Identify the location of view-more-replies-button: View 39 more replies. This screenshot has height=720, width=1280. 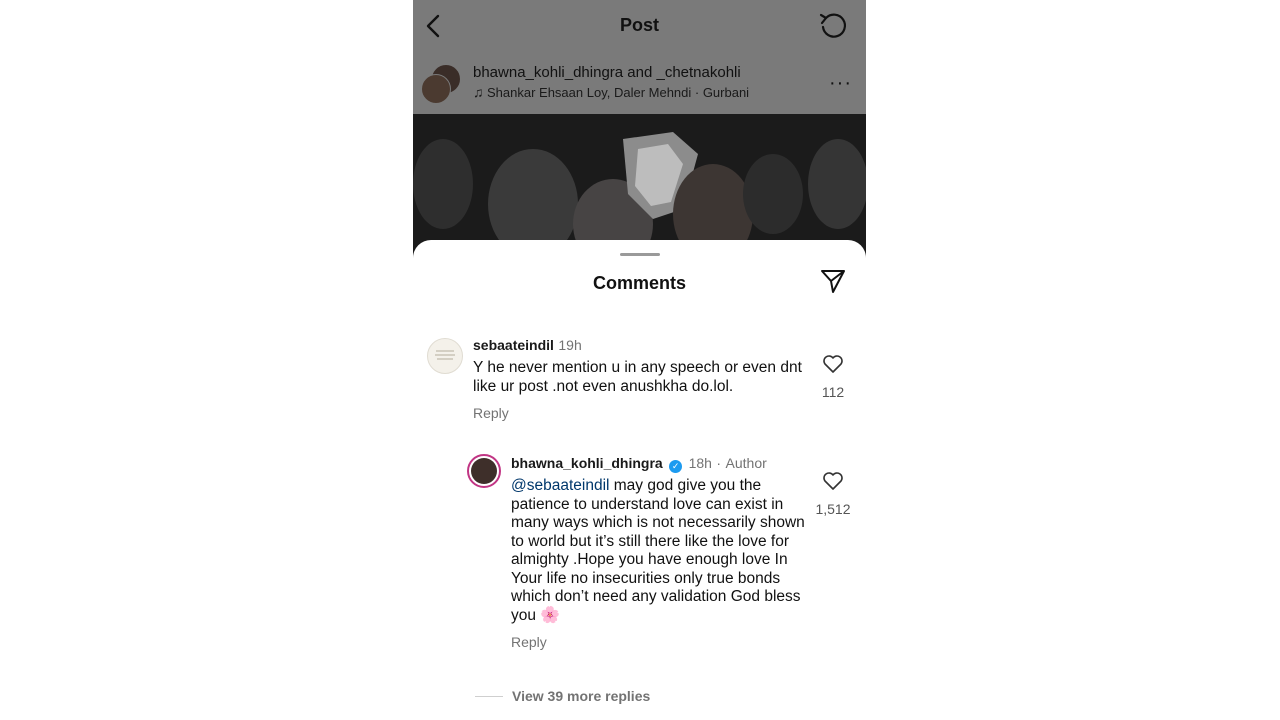
(581, 696).